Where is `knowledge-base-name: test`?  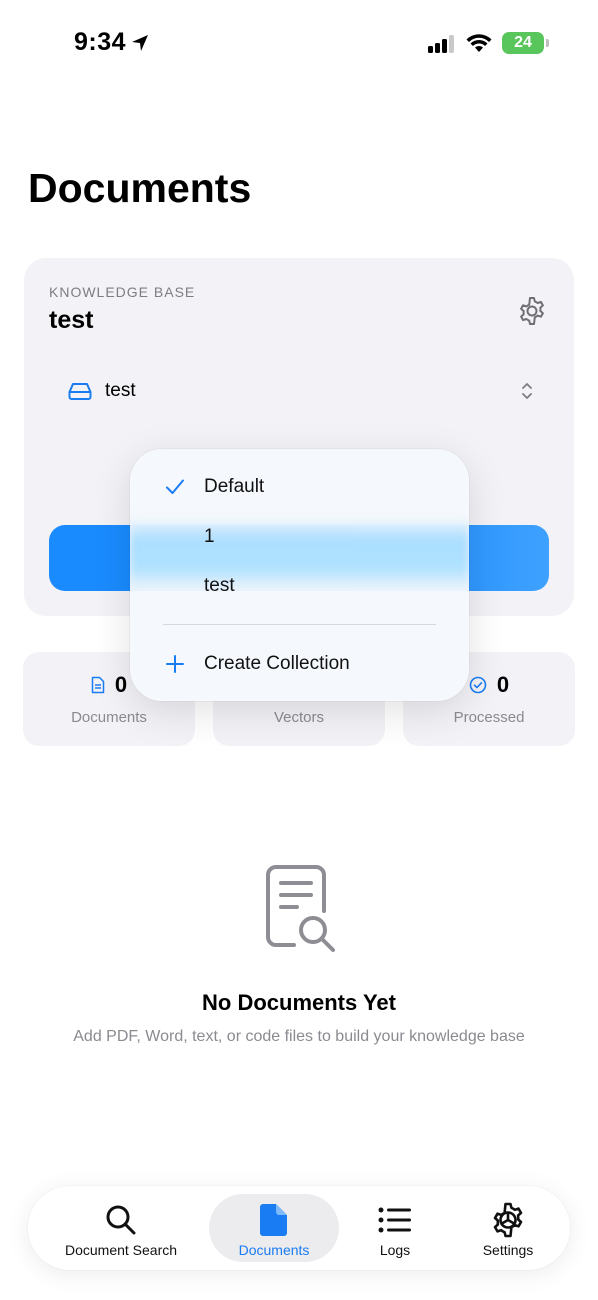 knowledge-base-name: test is located at coordinates (71, 320).